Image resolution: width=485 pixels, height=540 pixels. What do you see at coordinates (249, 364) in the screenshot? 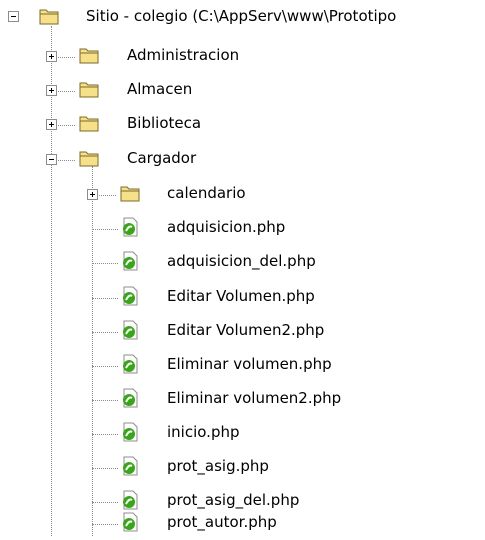
I see `tree-item-label: Eliminar volumen.php` at bounding box center [249, 364].